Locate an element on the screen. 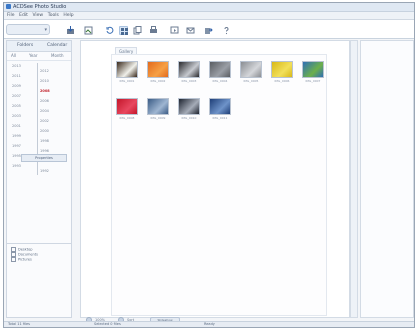 The width and height of the screenshot is (418, 331). email-icon is located at coordinates (190, 30).